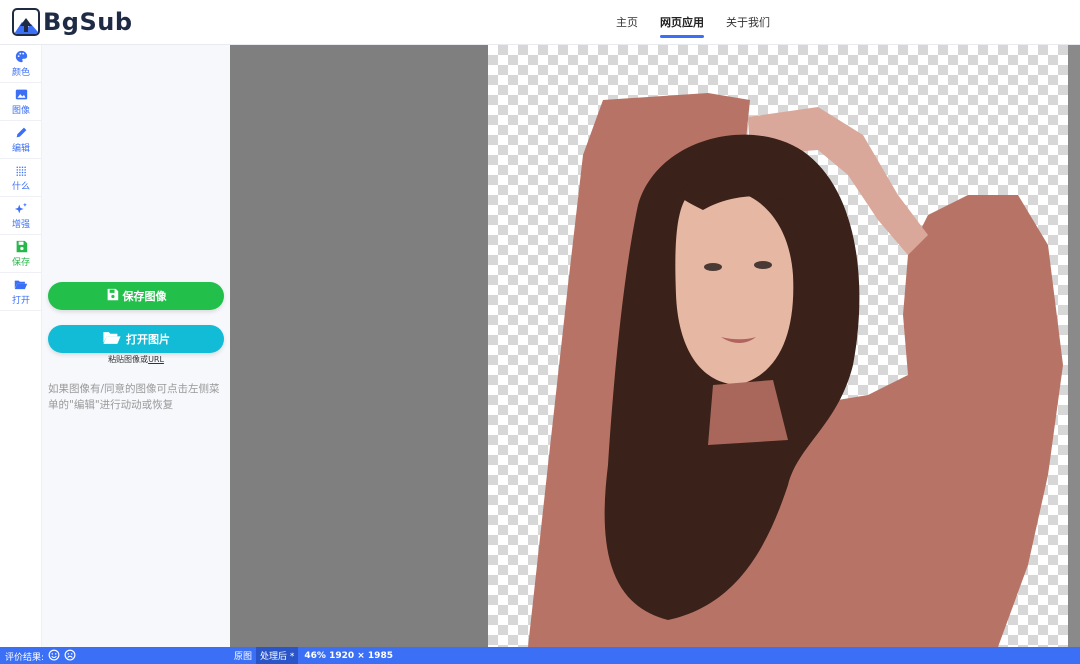 This screenshot has height=664, width=1080. I want to click on tool-rail: 颜色 图像 编辑 什么 增强 保存 打开, so click(21, 346).